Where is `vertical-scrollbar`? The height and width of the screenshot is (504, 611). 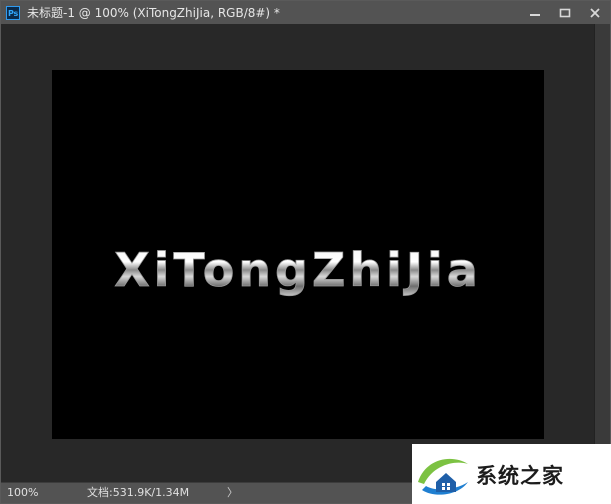 vertical-scrollbar is located at coordinates (602, 253).